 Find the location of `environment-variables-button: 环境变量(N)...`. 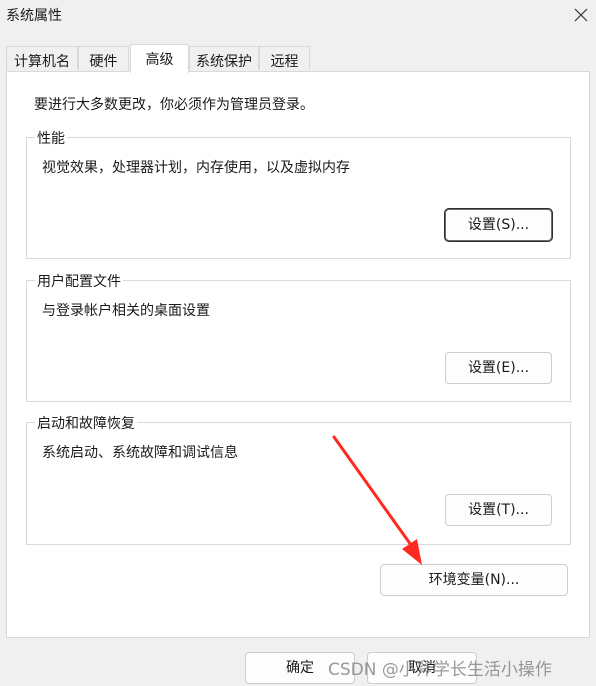

environment-variables-button: 环境变量(N)... is located at coordinates (474, 580).